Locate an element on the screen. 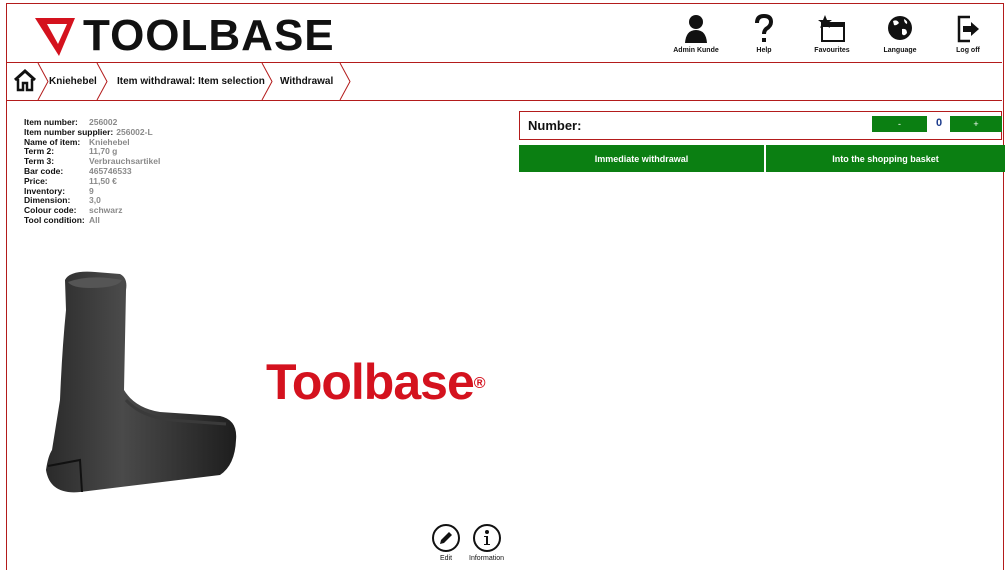  nav-favourites: Favourites is located at coordinates (832, 34).